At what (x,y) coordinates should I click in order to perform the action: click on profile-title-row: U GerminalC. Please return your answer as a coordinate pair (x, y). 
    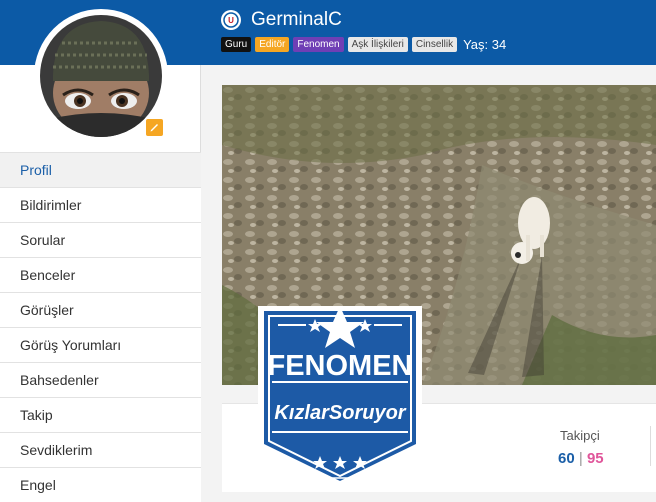
    Looking at the image, I should click on (281, 20).